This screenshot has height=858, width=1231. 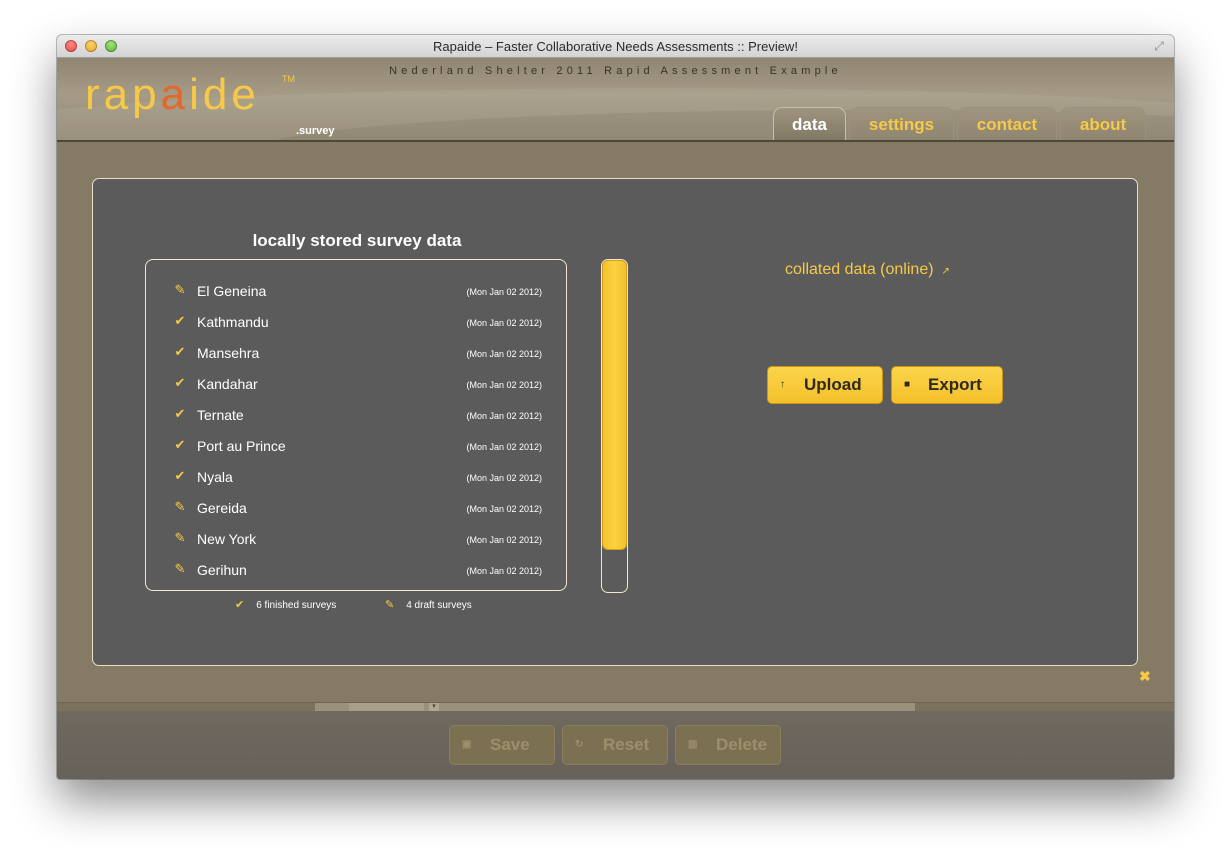 I want to click on horizontal-scrollbar: ▾, so click(x=615, y=706).